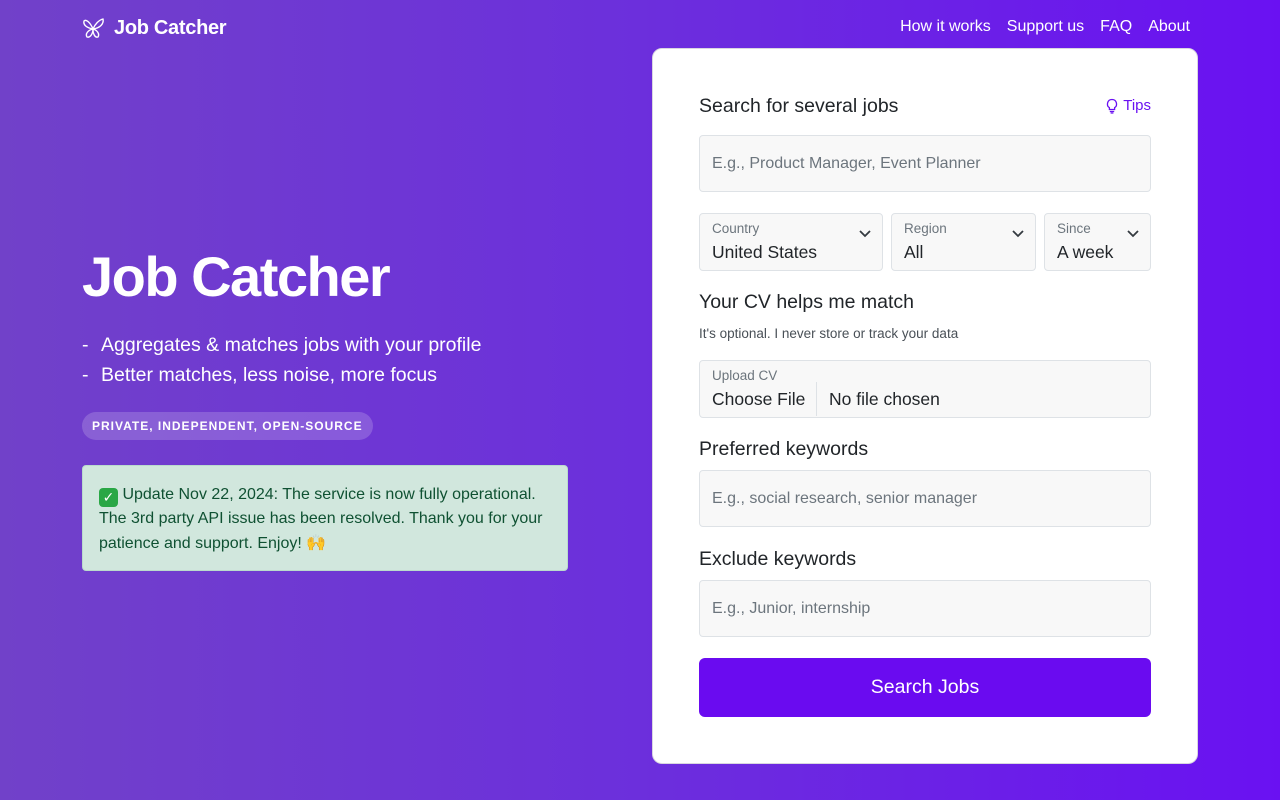 This screenshot has width=1280, height=800. I want to click on butterfly-icon, so click(93, 28).